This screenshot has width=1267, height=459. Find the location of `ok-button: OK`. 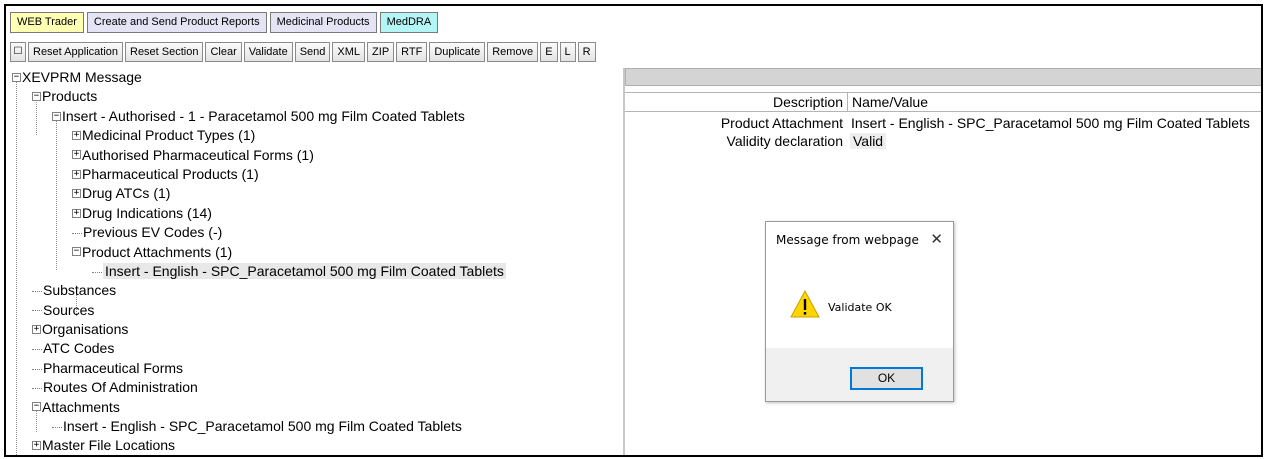

ok-button: OK is located at coordinates (886, 378).